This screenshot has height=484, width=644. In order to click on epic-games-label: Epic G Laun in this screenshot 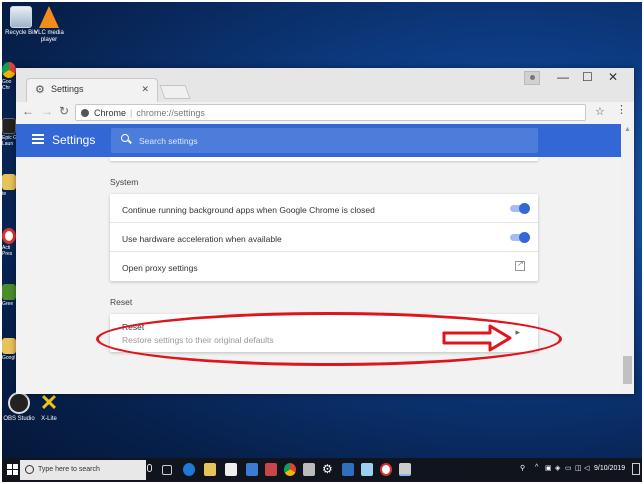, I will do `click(10, 141)`.